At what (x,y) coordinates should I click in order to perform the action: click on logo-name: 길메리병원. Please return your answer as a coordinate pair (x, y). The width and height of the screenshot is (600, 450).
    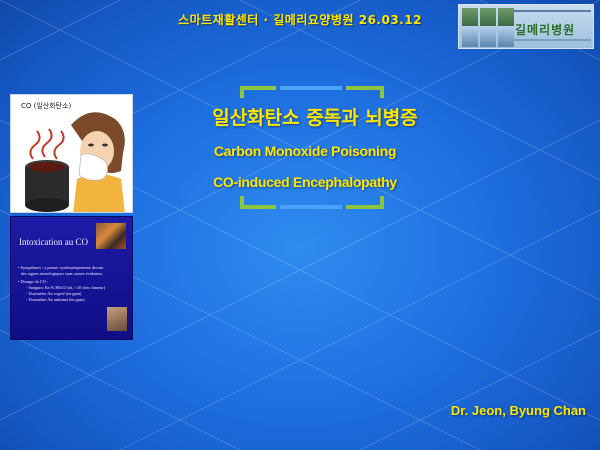
    Looking at the image, I should click on (545, 30).